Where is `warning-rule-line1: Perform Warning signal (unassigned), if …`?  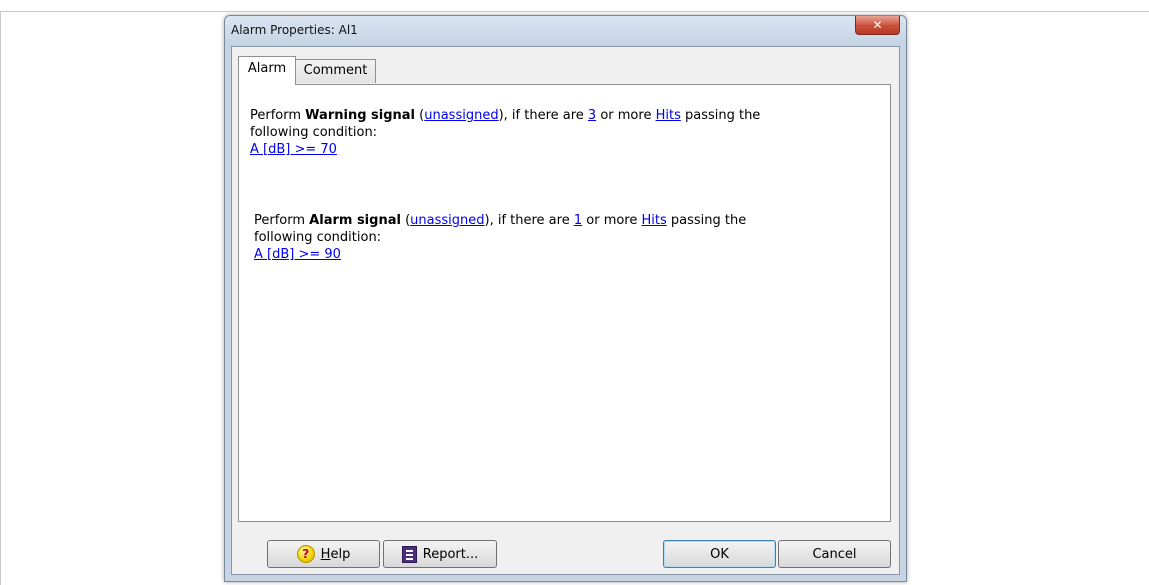
warning-rule-line1: Perform Warning signal (unassigned), if … is located at coordinates (560, 115).